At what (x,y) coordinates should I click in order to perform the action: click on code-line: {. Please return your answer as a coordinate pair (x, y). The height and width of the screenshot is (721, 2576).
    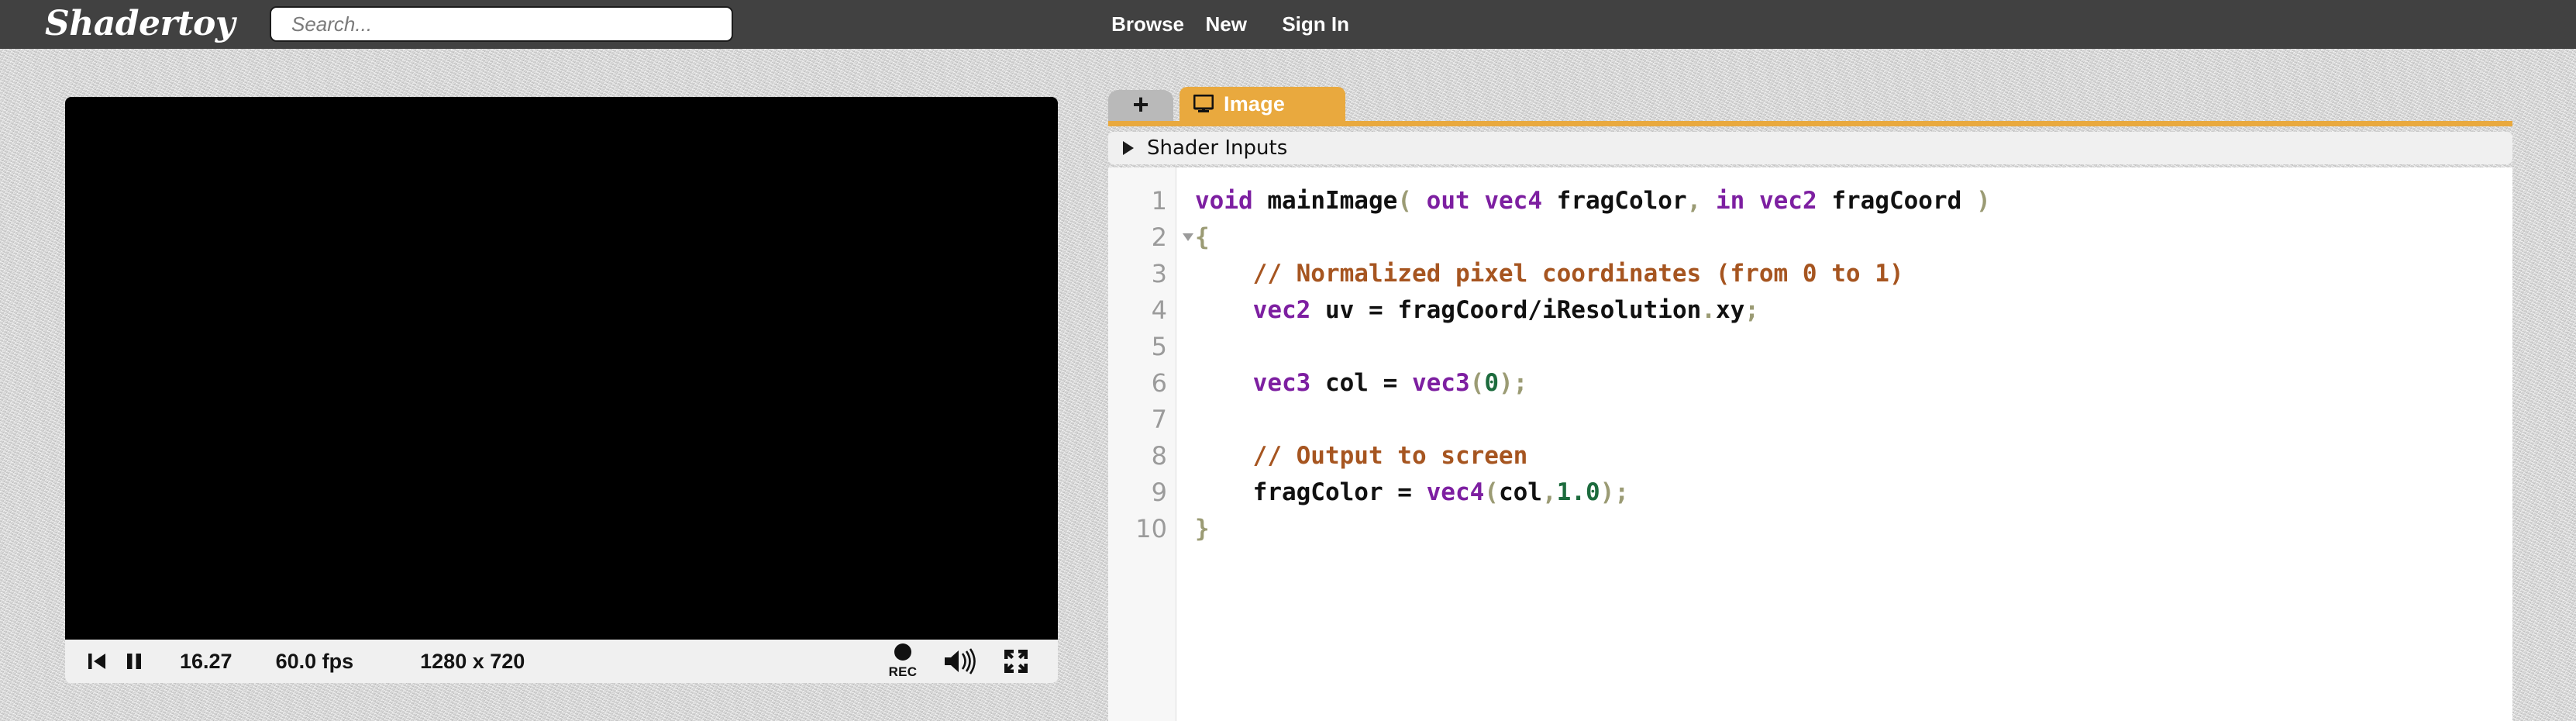
    Looking at the image, I should click on (1202, 237).